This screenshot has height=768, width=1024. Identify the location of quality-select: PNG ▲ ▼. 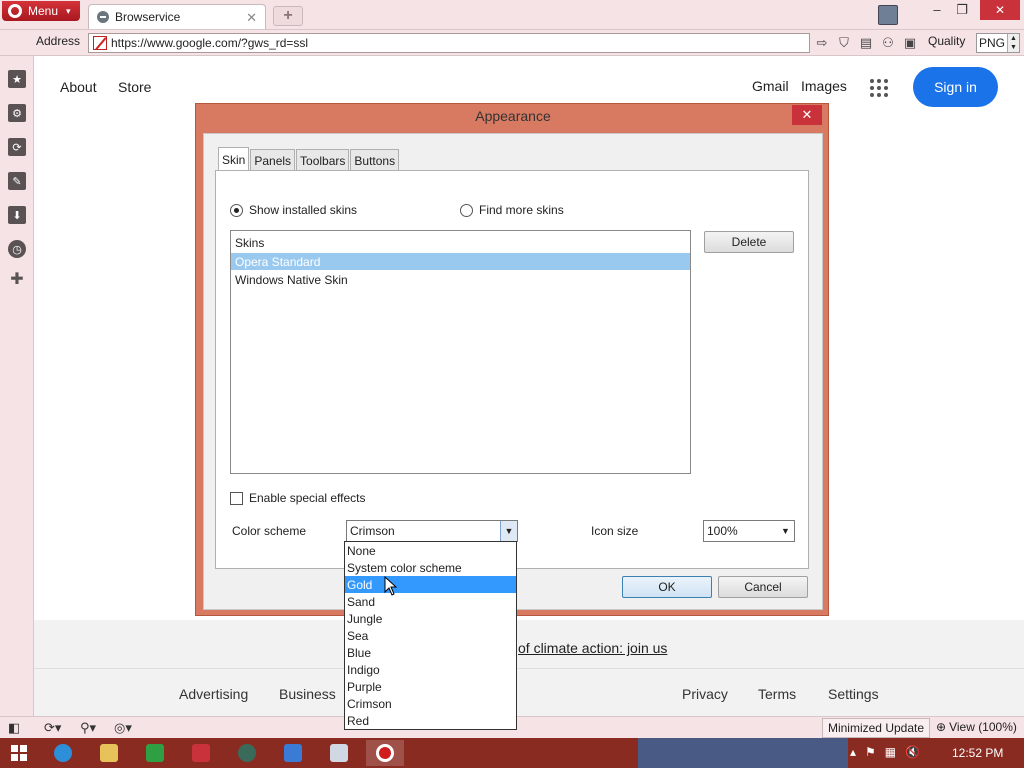
(998, 43).